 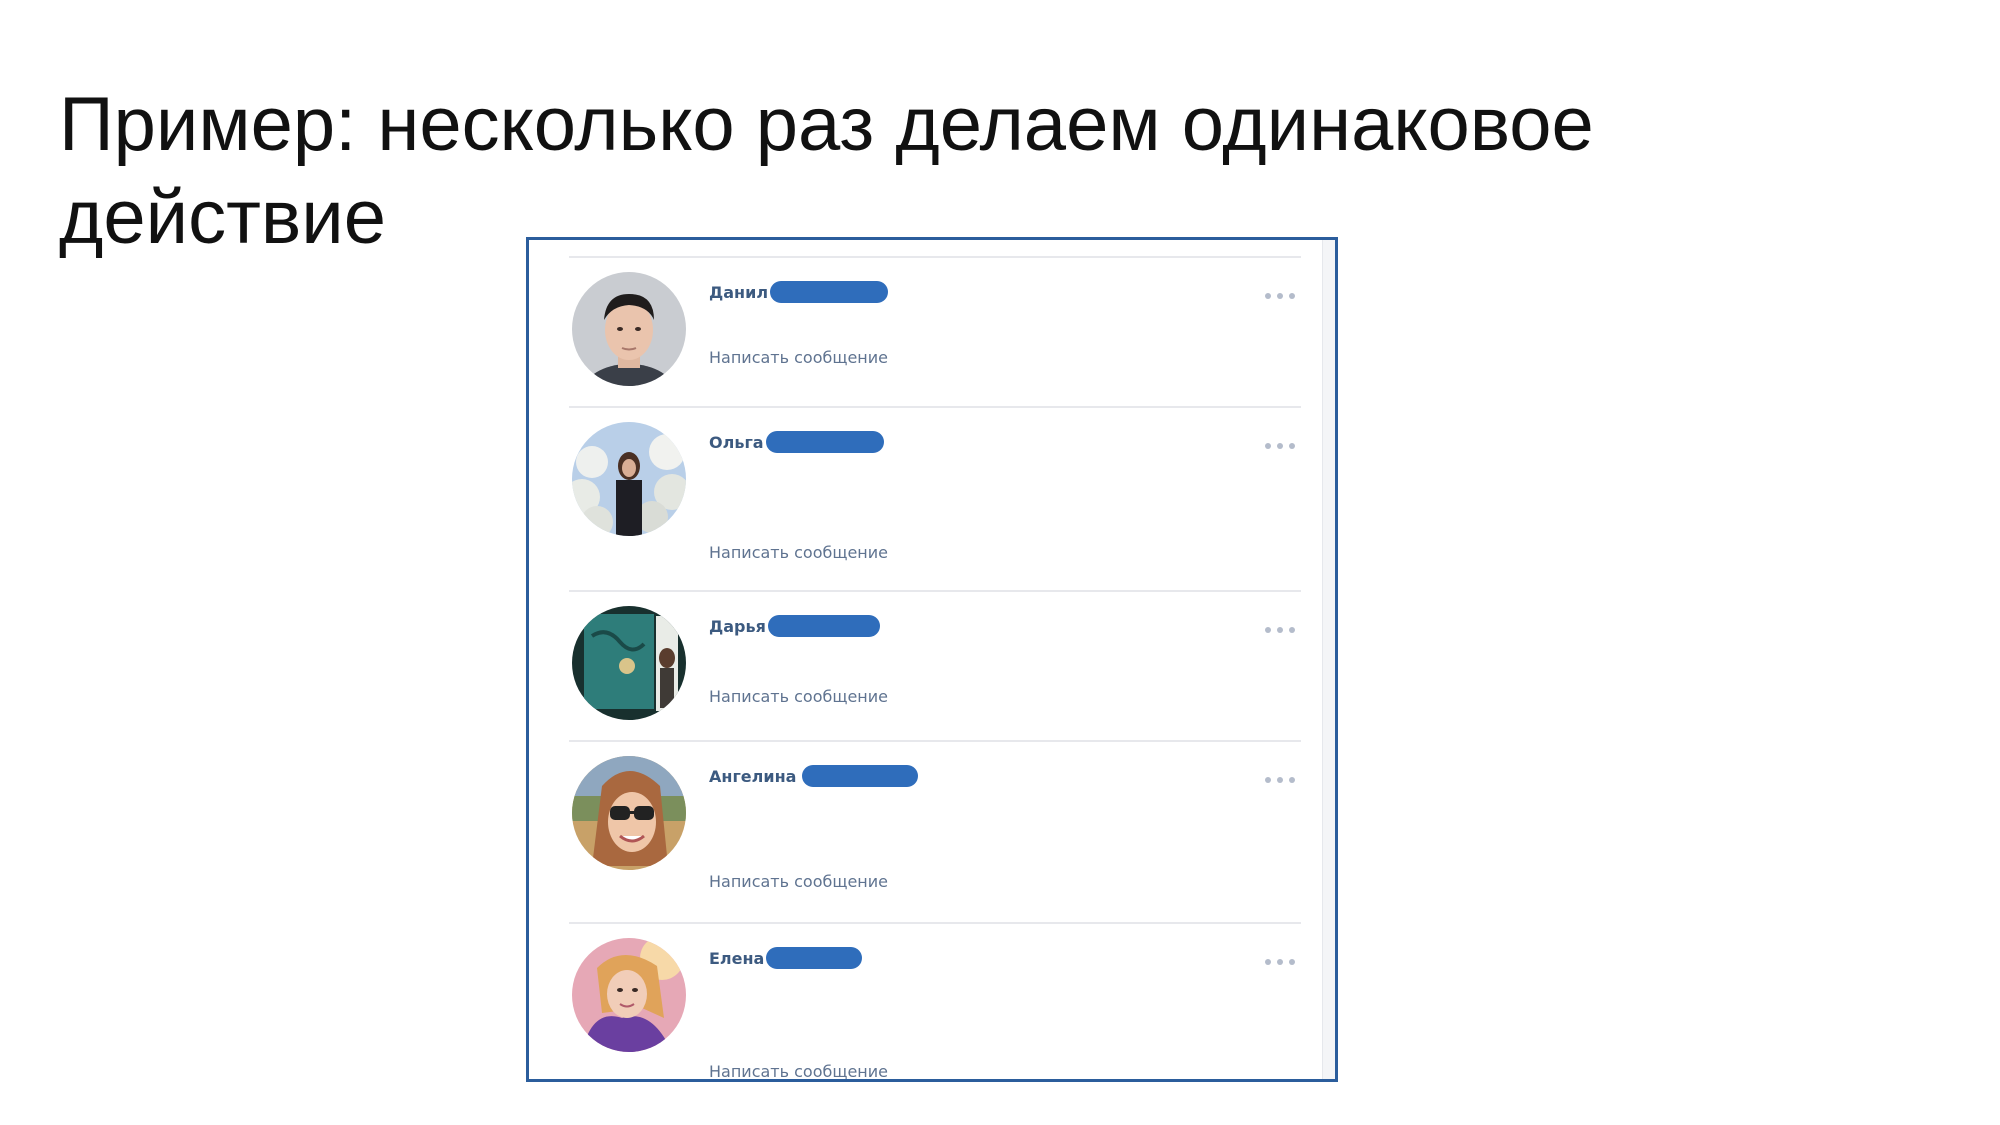 I want to click on friend-row: Ангелина Написать сообщение, so click(x=935, y=832).